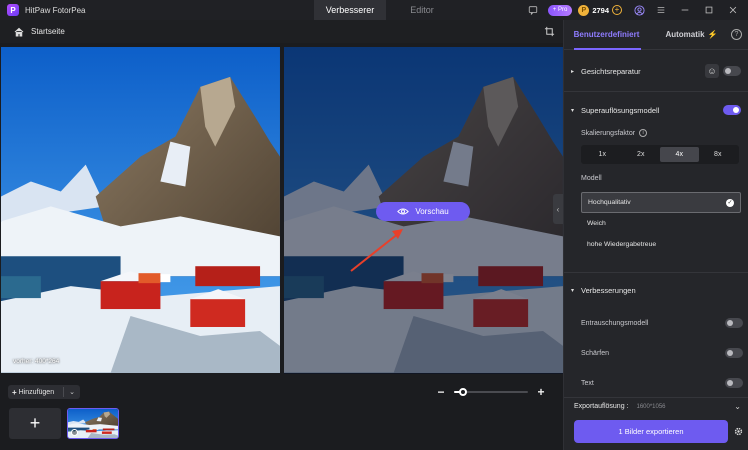 This screenshot has height=450, width=748. Describe the element at coordinates (732, 110) in the screenshot. I see `super-res-toggle` at that location.